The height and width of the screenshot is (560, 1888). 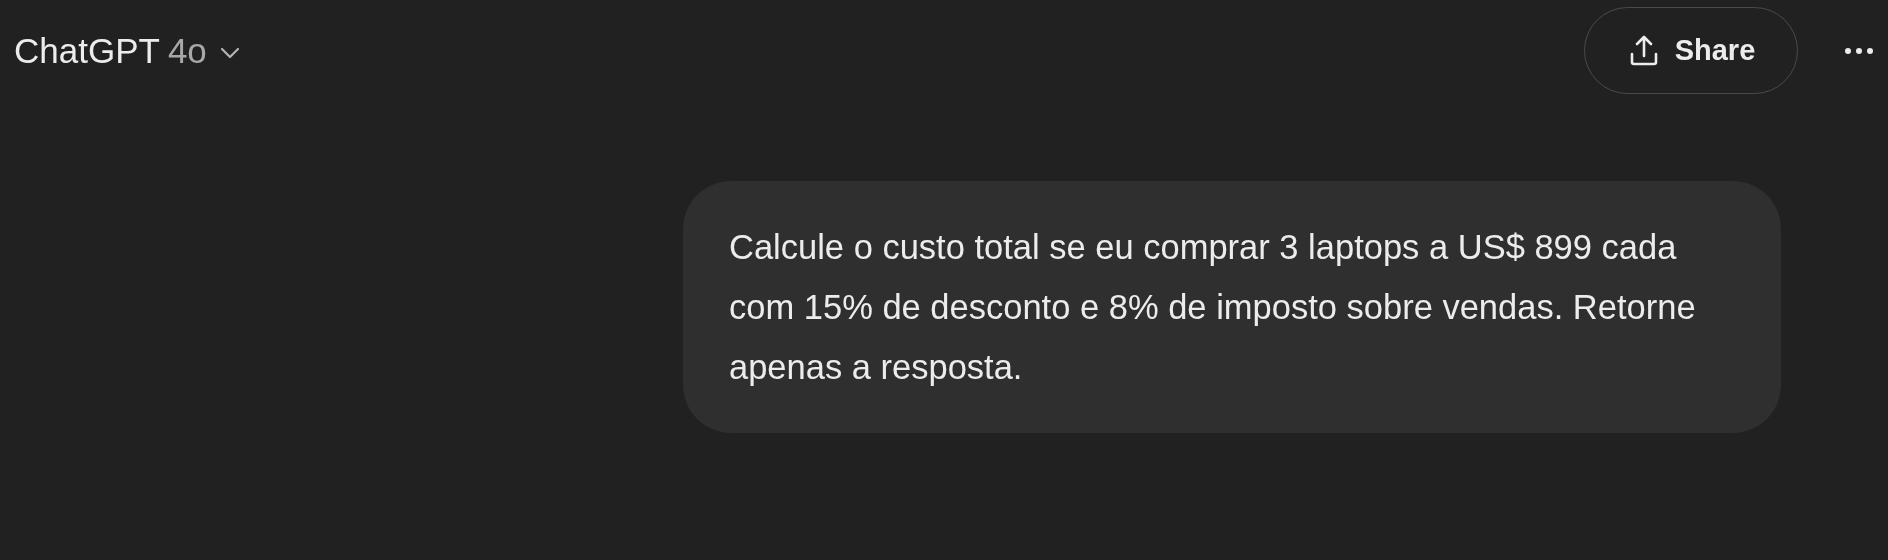 What do you see at coordinates (1691, 50) in the screenshot?
I see `share-button: Share` at bounding box center [1691, 50].